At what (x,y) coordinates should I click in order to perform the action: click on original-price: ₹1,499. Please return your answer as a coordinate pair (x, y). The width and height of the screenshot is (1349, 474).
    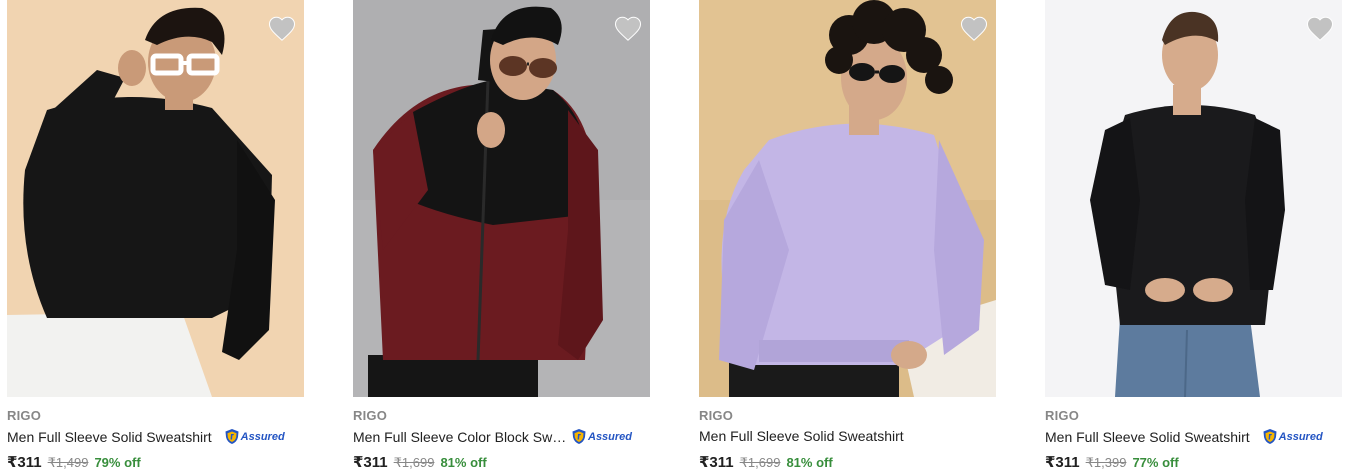
    Looking at the image, I should click on (68, 462).